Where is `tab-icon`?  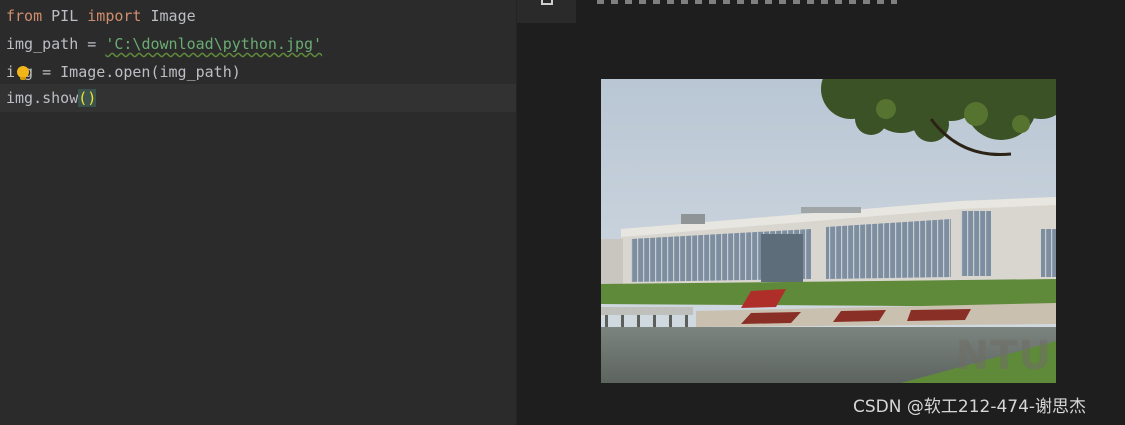
tab-icon is located at coordinates (547, 2).